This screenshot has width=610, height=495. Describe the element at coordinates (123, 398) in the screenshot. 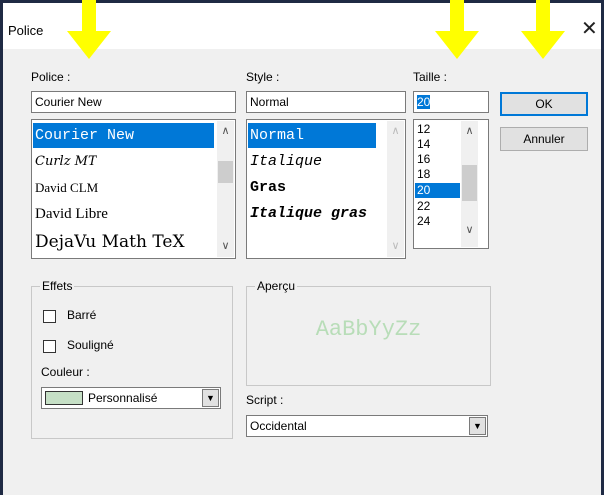

I see `color-select-value: Personnalisé` at that location.